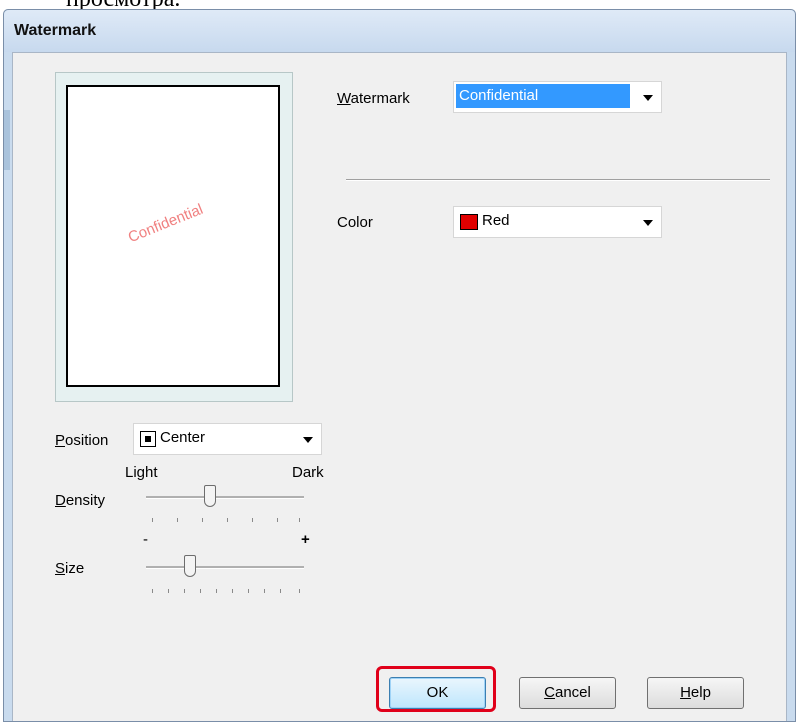  What do you see at coordinates (60, 568) in the screenshot?
I see `size-label-mnemonic: S` at bounding box center [60, 568].